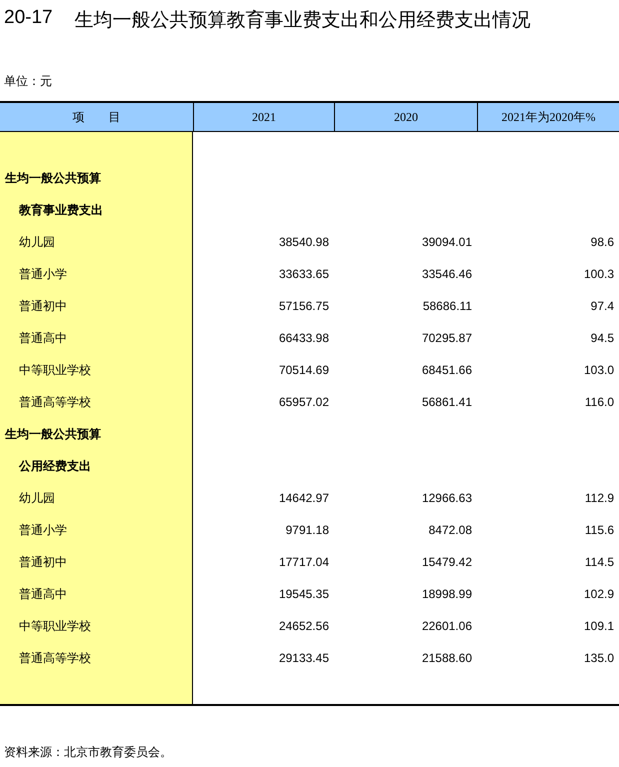 Image resolution: width=619 pixels, height=767 pixels. I want to click on table-cell: 24652.56, so click(303, 626).